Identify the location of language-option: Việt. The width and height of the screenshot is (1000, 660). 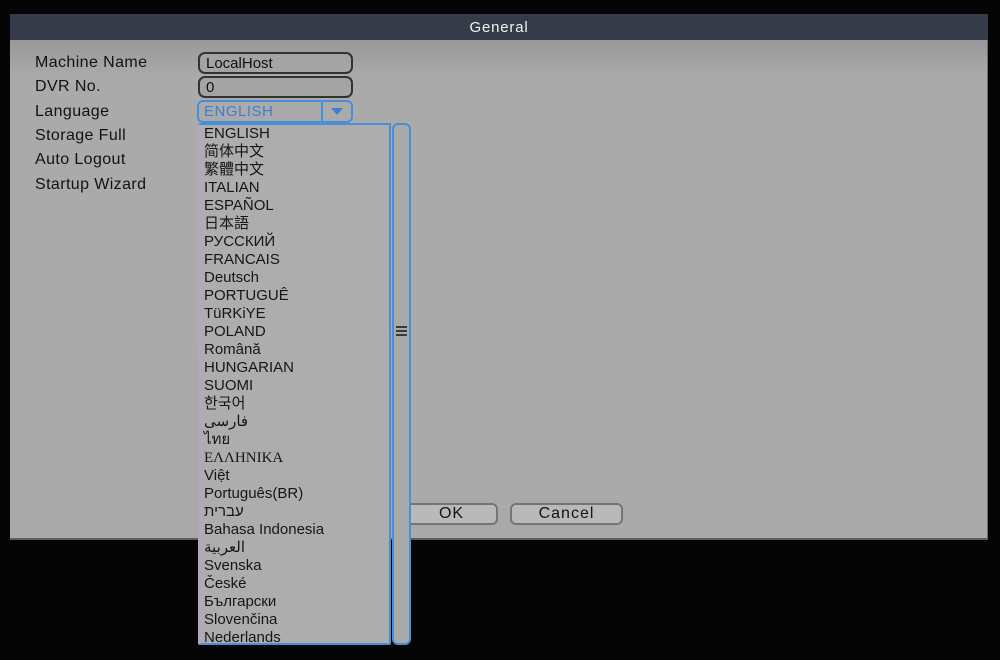
(294, 476).